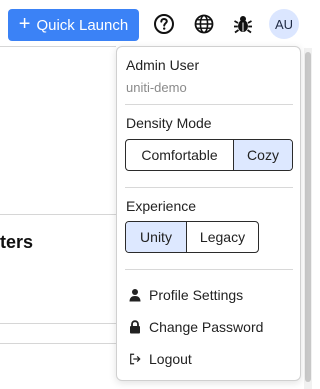 The image size is (320, 389). I want to click on lock-icon, so click(135, 327).